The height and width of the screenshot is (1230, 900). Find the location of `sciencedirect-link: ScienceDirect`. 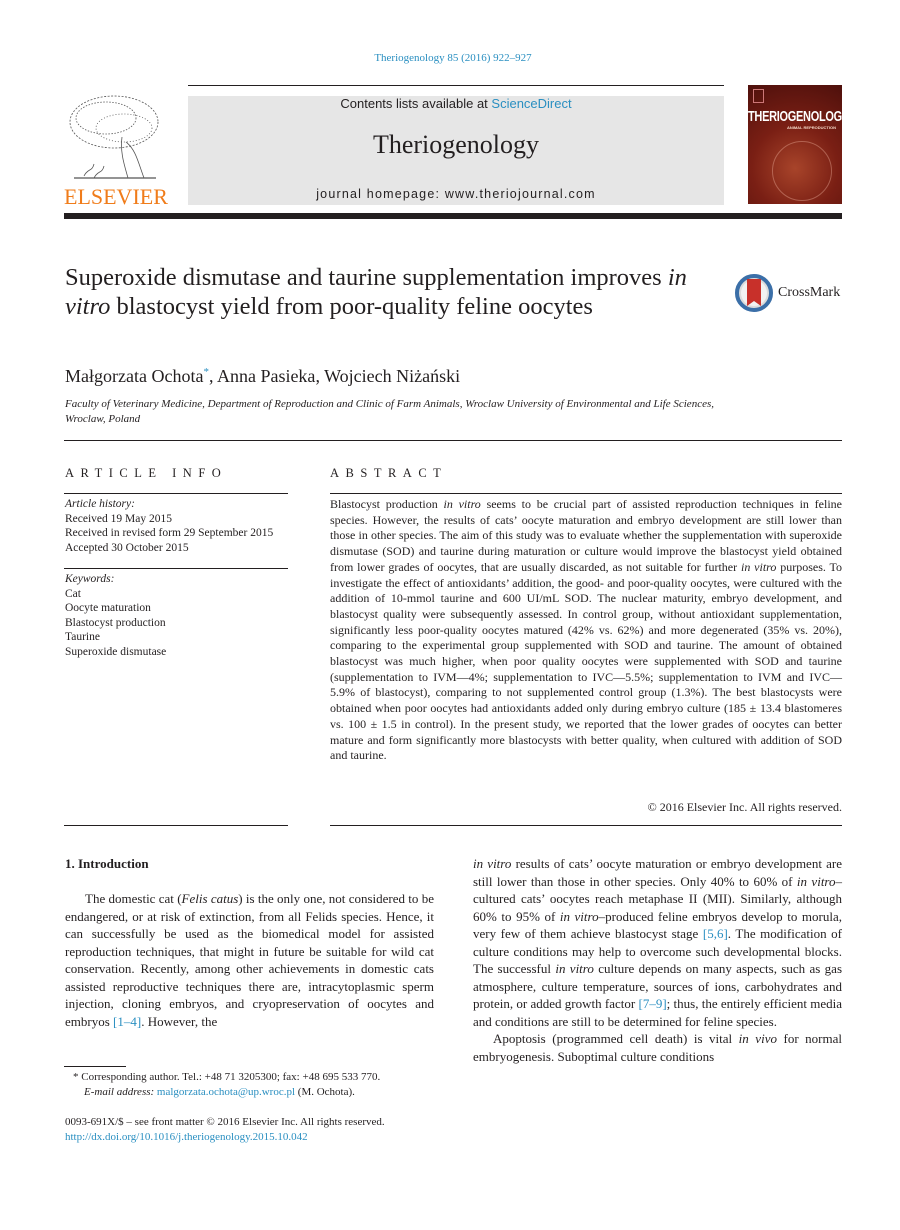

sciencedirect-link: ScienceDirect is located at coordinates (531, 103).